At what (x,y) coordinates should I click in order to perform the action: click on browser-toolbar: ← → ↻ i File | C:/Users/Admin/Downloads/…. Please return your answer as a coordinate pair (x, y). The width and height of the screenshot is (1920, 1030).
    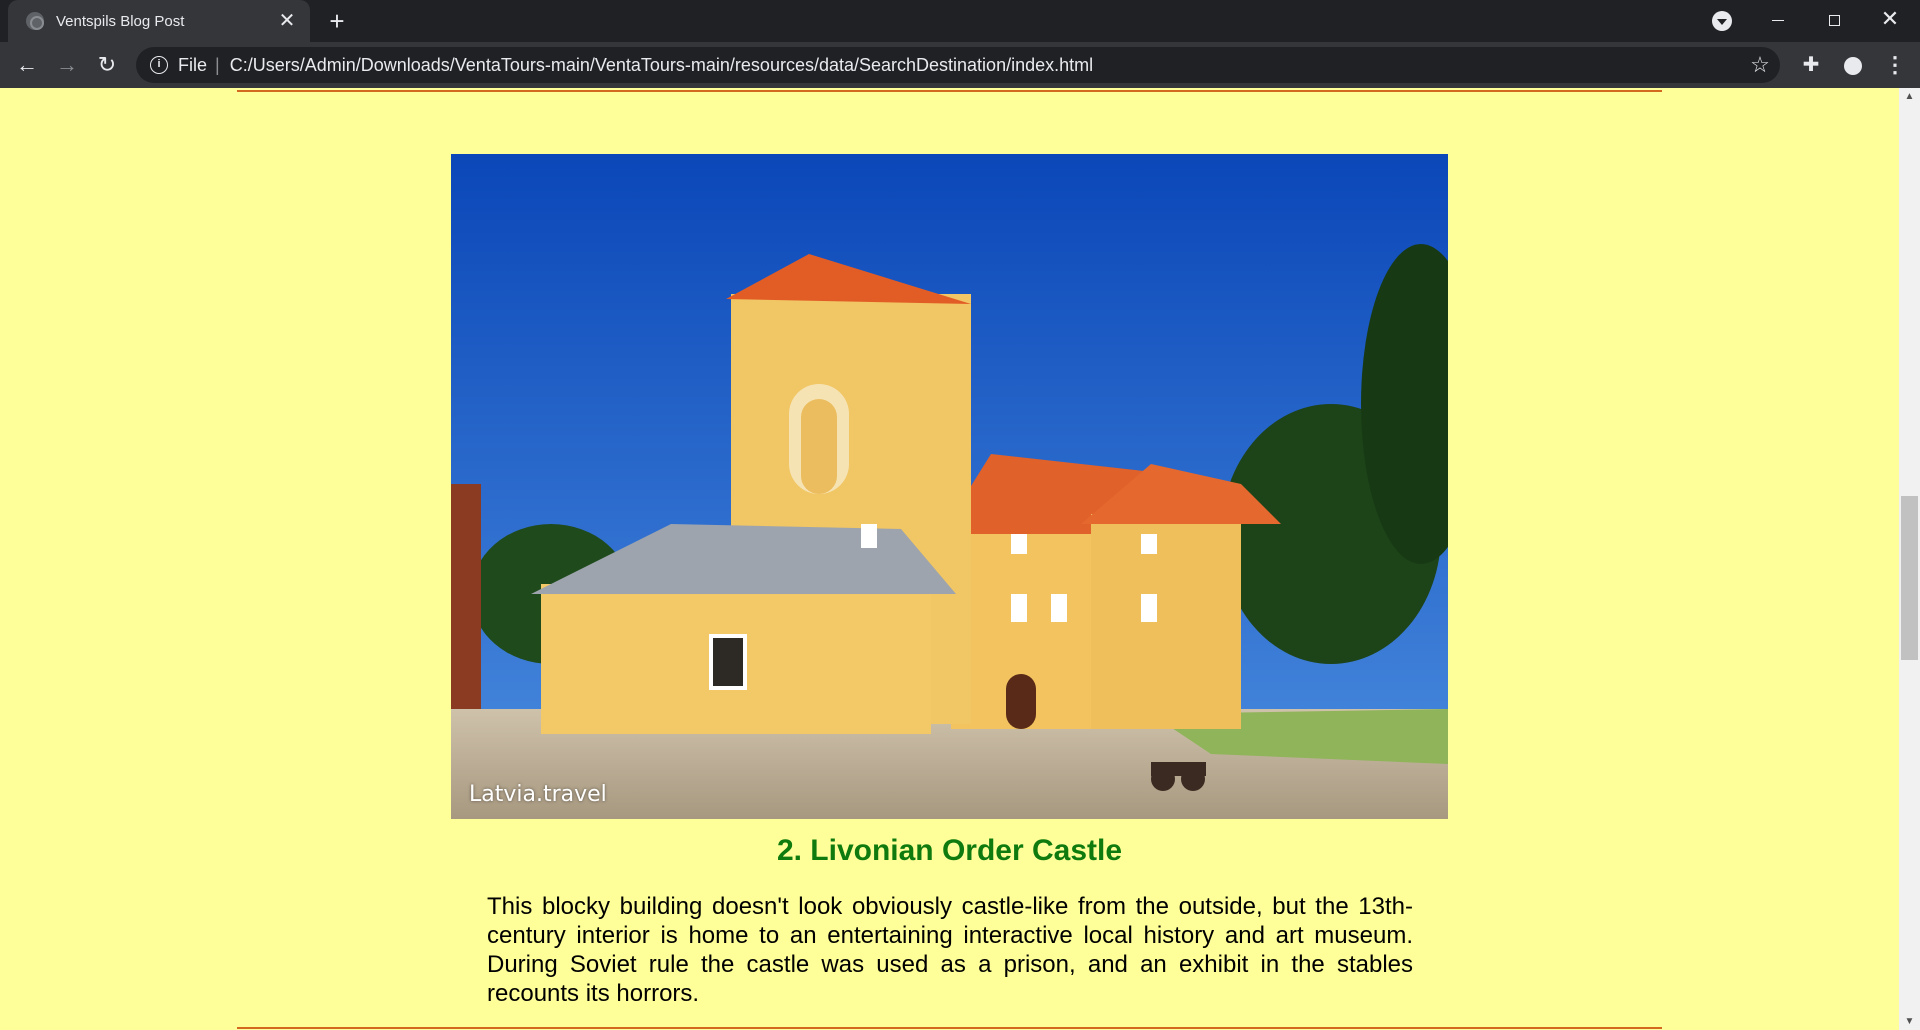
    Looking at the image, I should click on (960, 65).